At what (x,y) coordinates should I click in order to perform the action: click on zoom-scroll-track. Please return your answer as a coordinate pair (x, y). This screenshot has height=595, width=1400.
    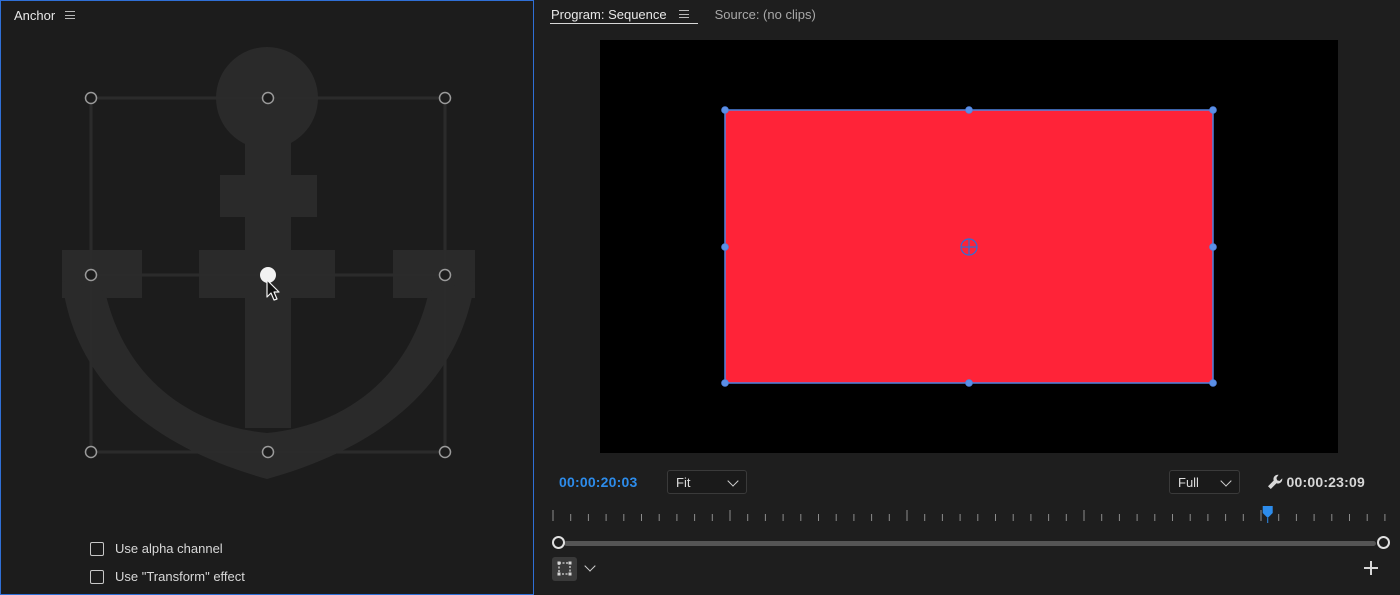
    Looking at the image, I should click on (970, 543).